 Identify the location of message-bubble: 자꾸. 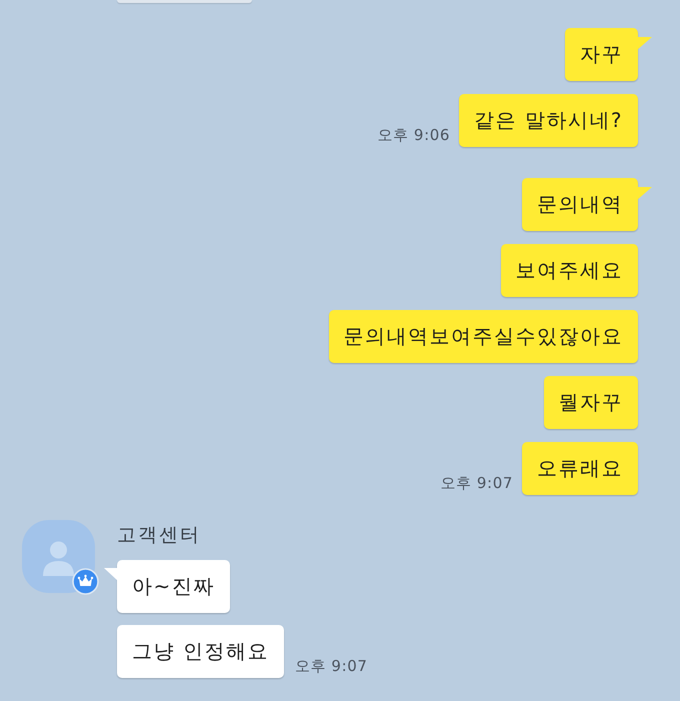
(608, 54).